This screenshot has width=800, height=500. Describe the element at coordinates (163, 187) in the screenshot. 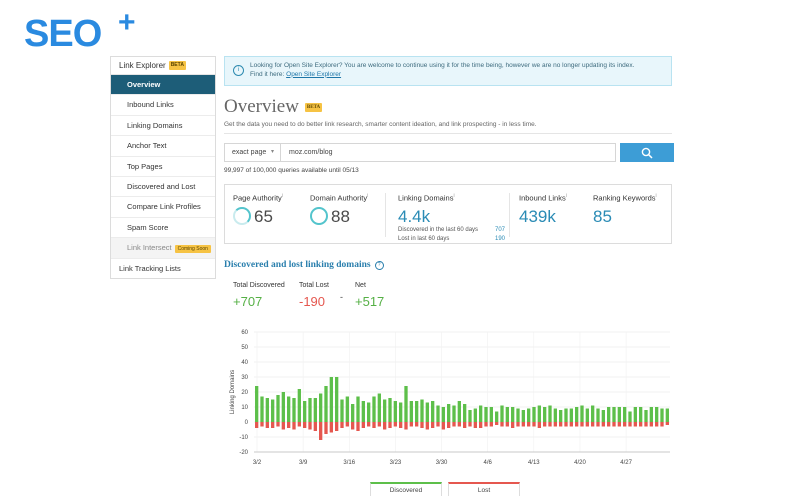

I see `sidebar-item-discovered-and-lost: Discovered and Lost` at that location.